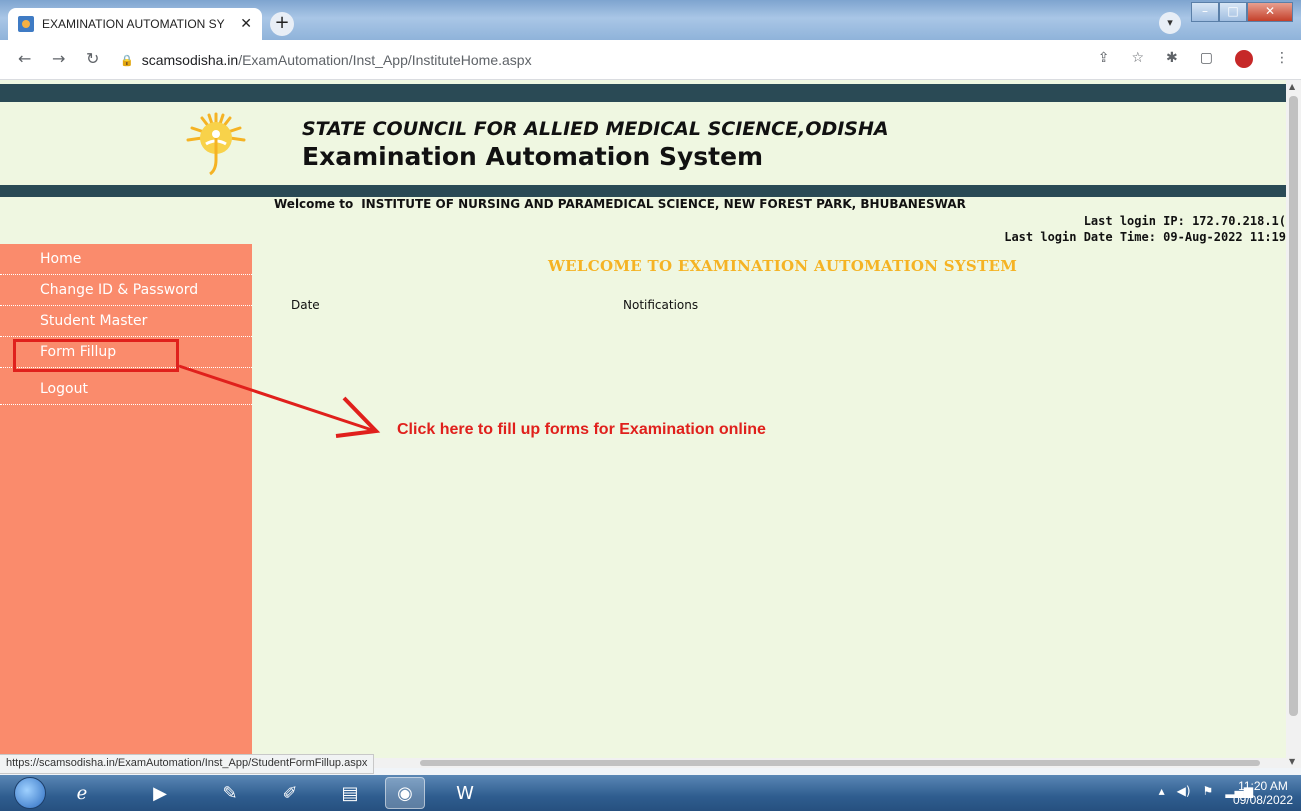 The width and height of the screenshot is (1301, 811). Describe the element at coordinates (126, 259) in the screenshot. I see `sidebar-item-home: Home` at that location.